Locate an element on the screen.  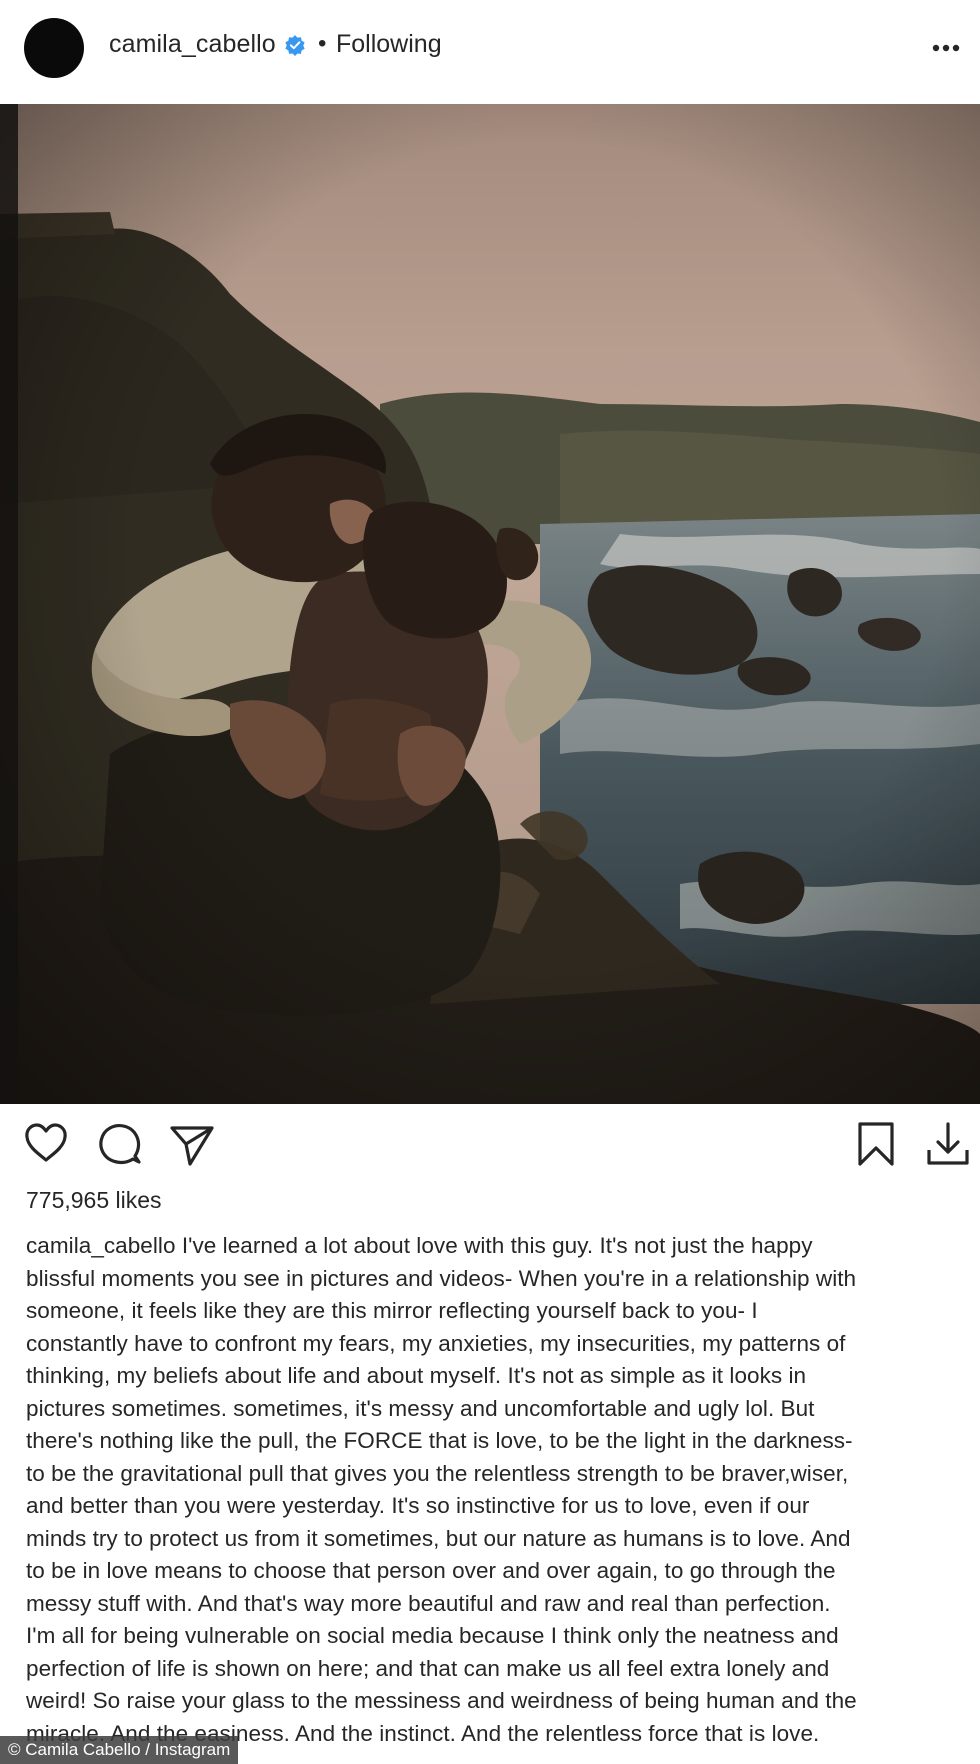
comment-icon is located at coordinates (119, 1144).